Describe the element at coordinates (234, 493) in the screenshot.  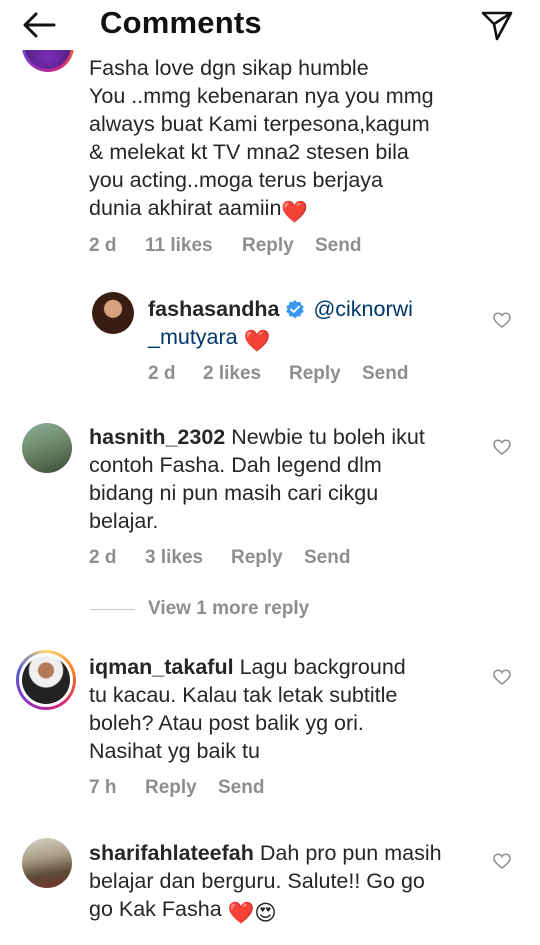
I see `comment-line: bidang ni pun masih cari cikgu` at that location.